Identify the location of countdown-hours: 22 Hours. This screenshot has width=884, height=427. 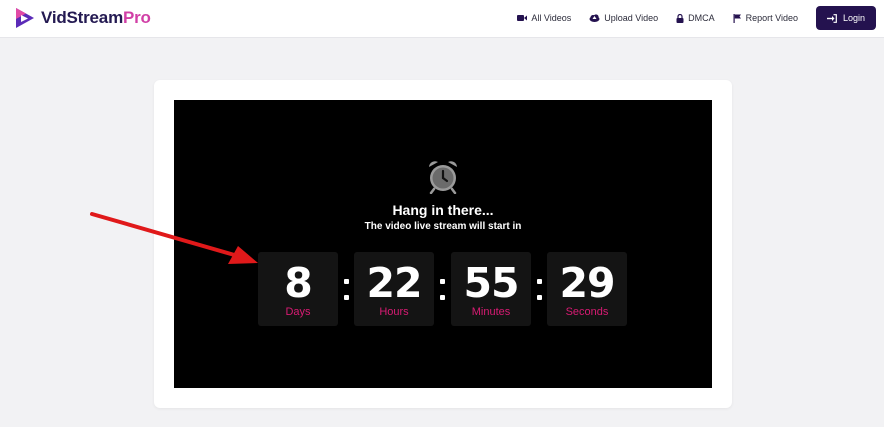
(394, 289).